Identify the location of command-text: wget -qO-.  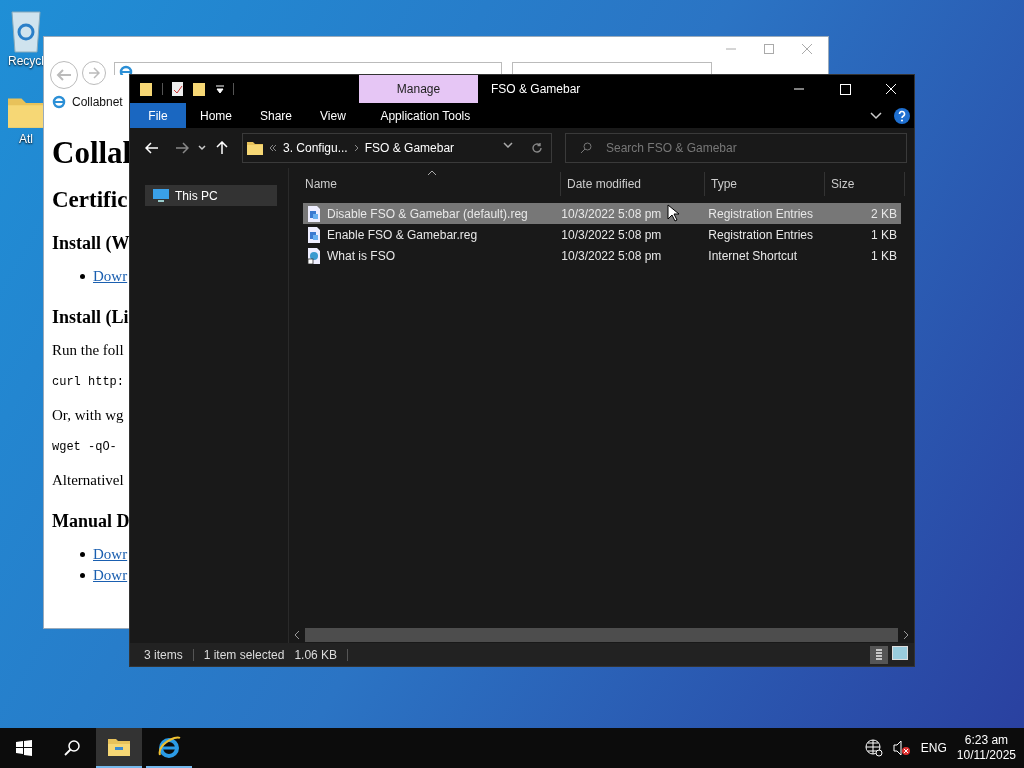
(84, 447).